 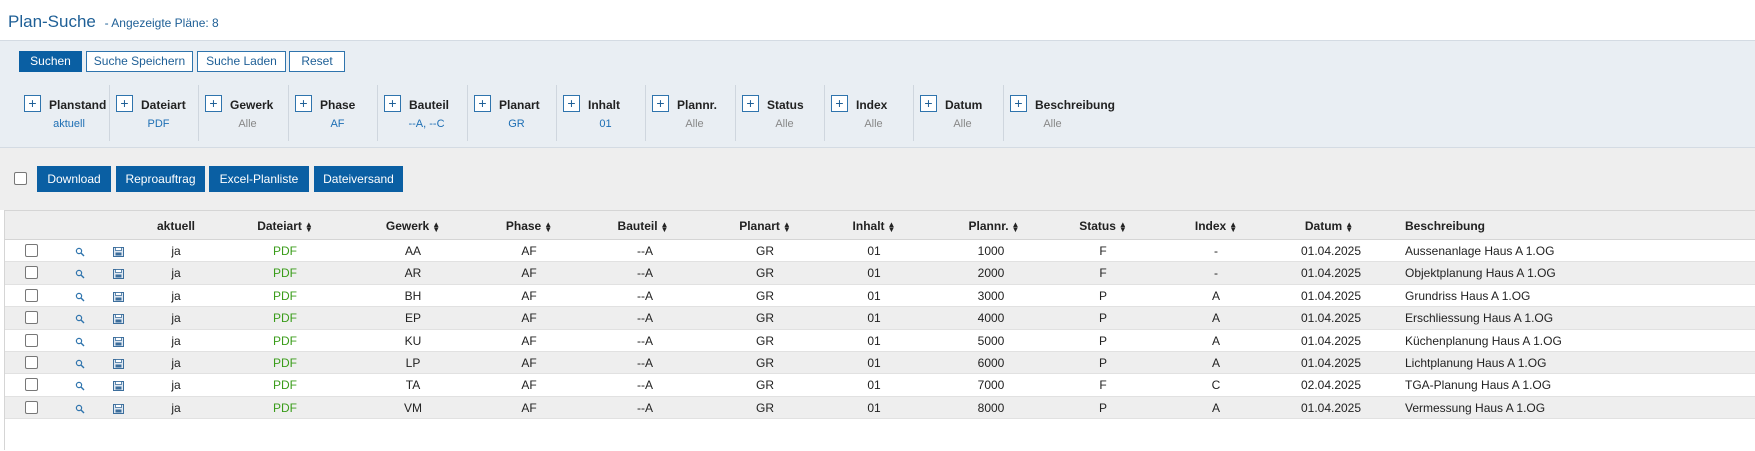 I want to click on filter-7: + Plannr. Alle, so click(x=690, y=113).